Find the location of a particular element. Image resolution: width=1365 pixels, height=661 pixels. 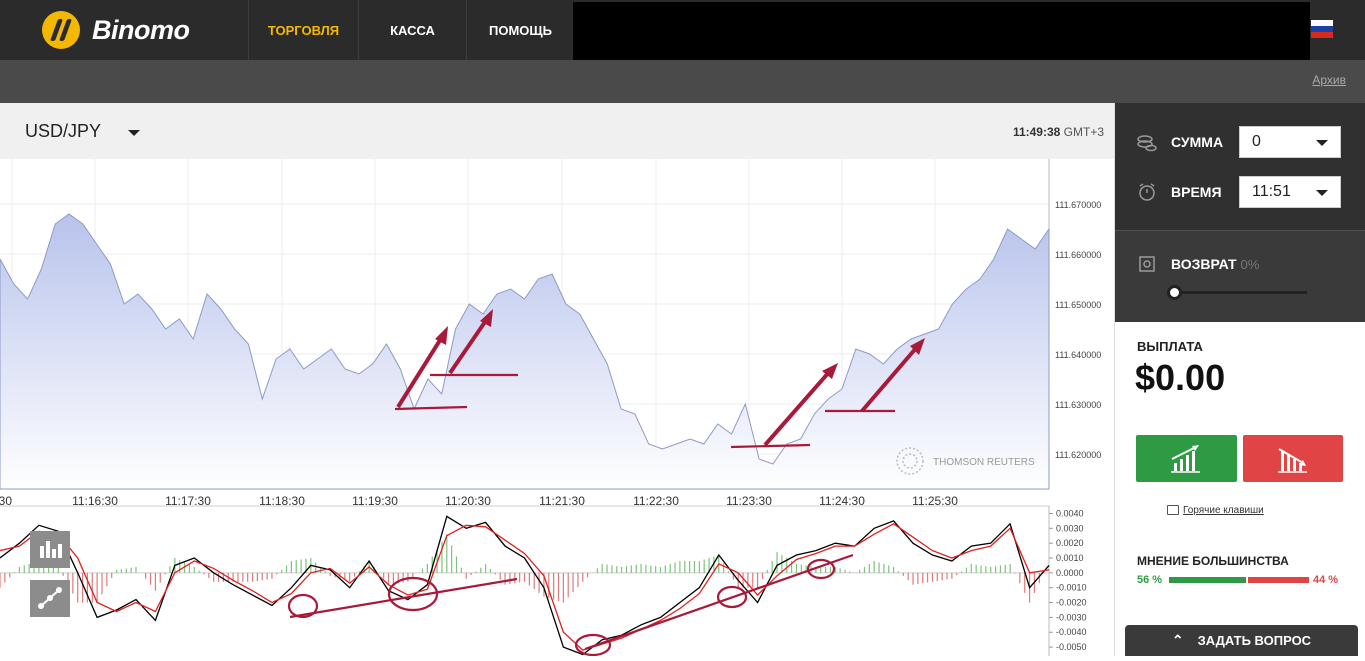

majority-label: МНЕНИЕ БОЛЬШИНСТВА is located at coordinates (1213, 561).